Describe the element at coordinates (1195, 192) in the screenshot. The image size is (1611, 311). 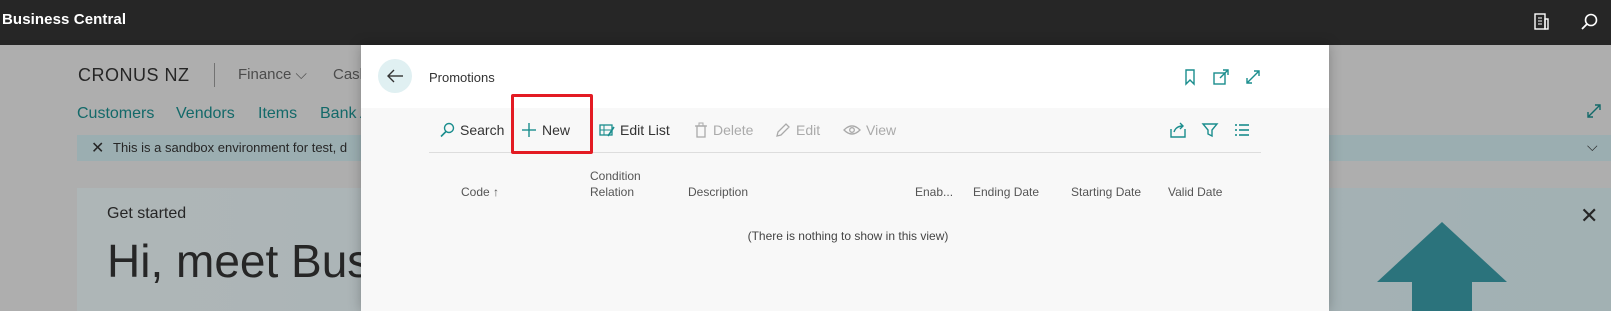
I see `column-header-valid-date: Valid Date` at that location.